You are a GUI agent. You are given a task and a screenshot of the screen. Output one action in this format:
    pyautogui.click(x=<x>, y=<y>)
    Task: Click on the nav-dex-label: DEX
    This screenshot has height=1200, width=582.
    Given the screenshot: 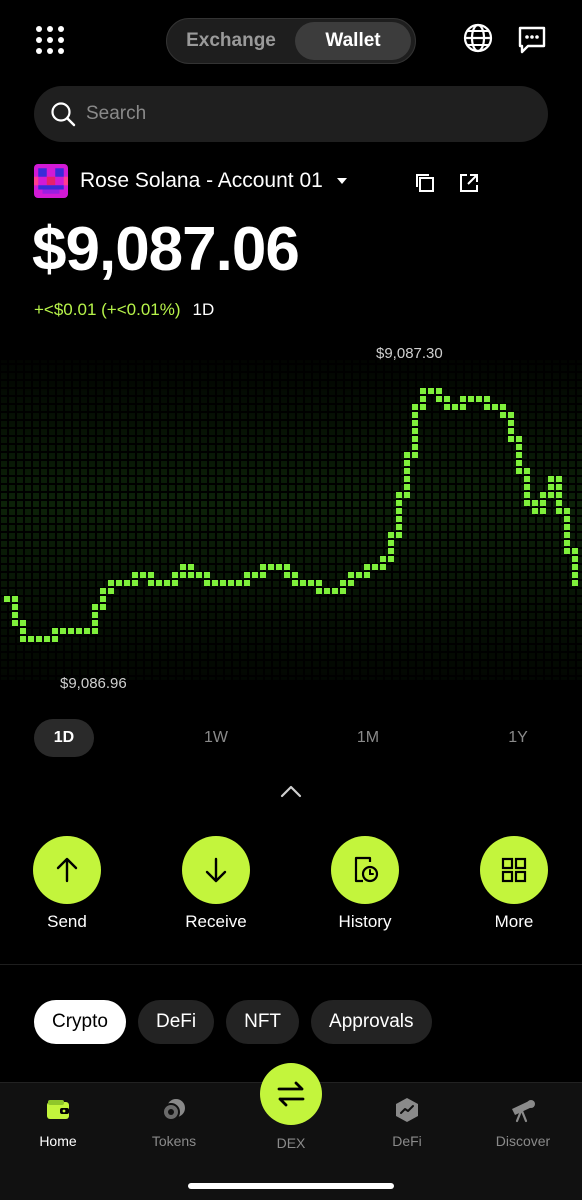 What is the action you would take?
    pyautogui.click(x=291, y=1143)
    